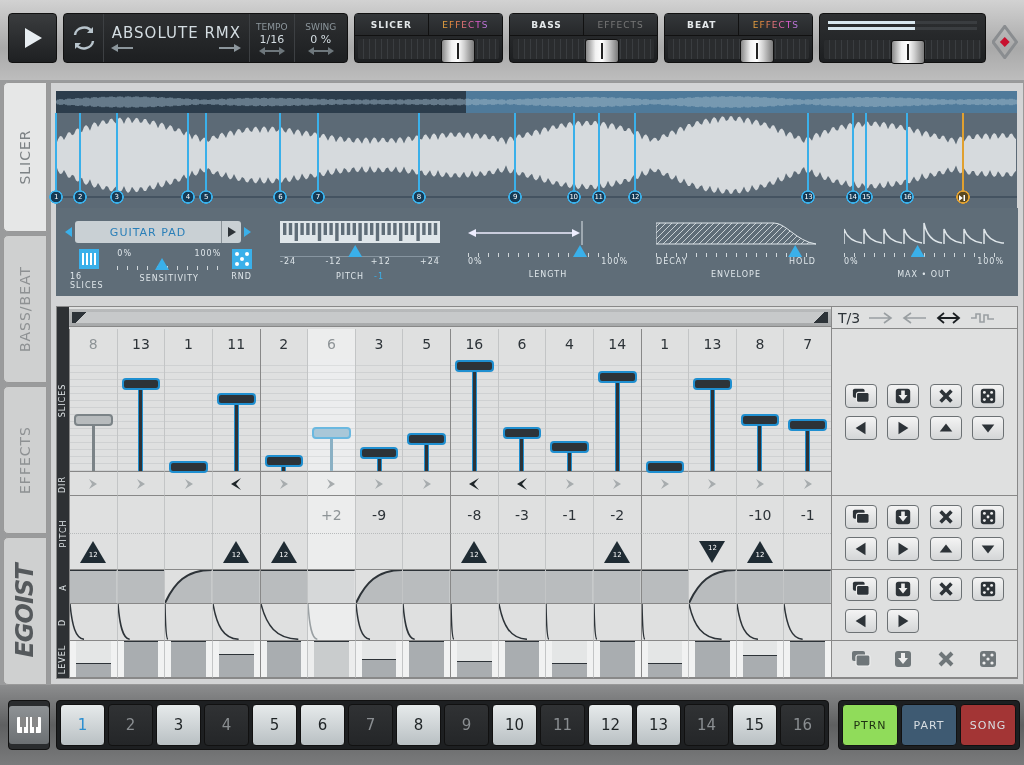 The height and width of the screenshot is (765, 1024). I want to click on pattern-button: 15, so click(754, 725).